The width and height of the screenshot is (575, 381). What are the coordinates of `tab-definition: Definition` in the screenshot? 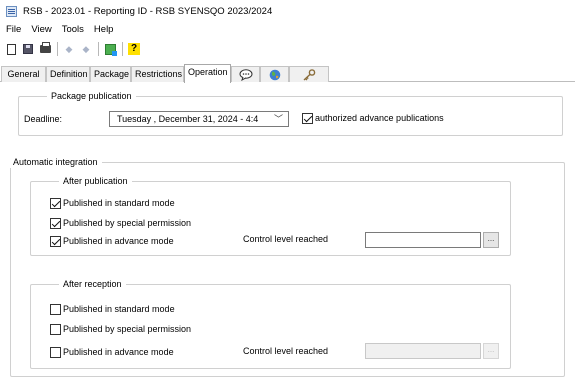 It's located at (68, 74).